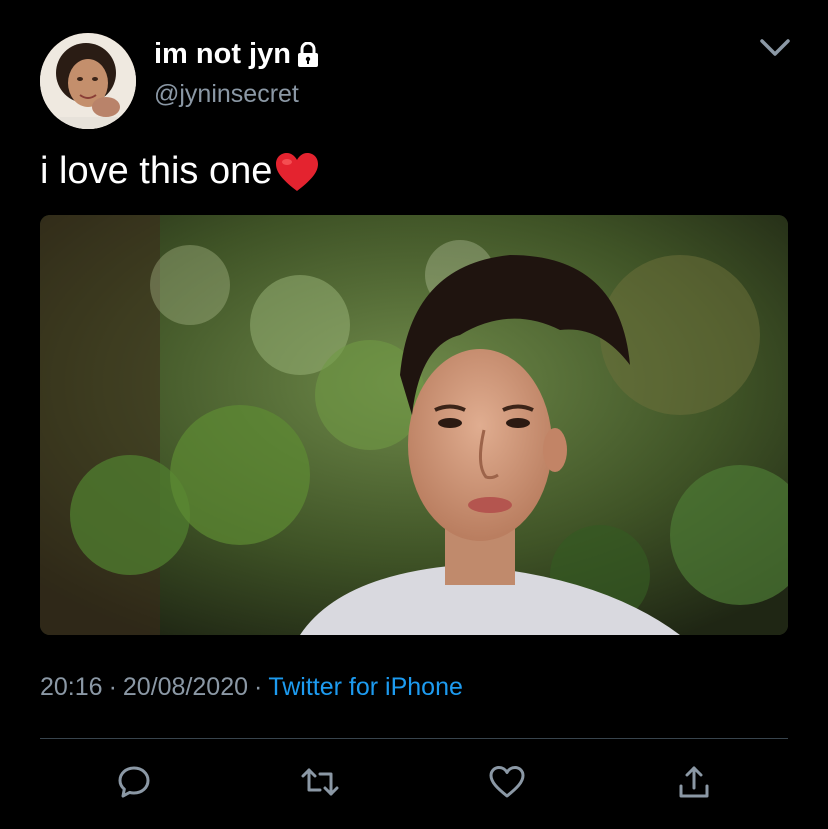  What do you see at coordinates (71, 687) in the screenshot?
I see `tweet-time: 20:16` at bounding box center [71, 687].